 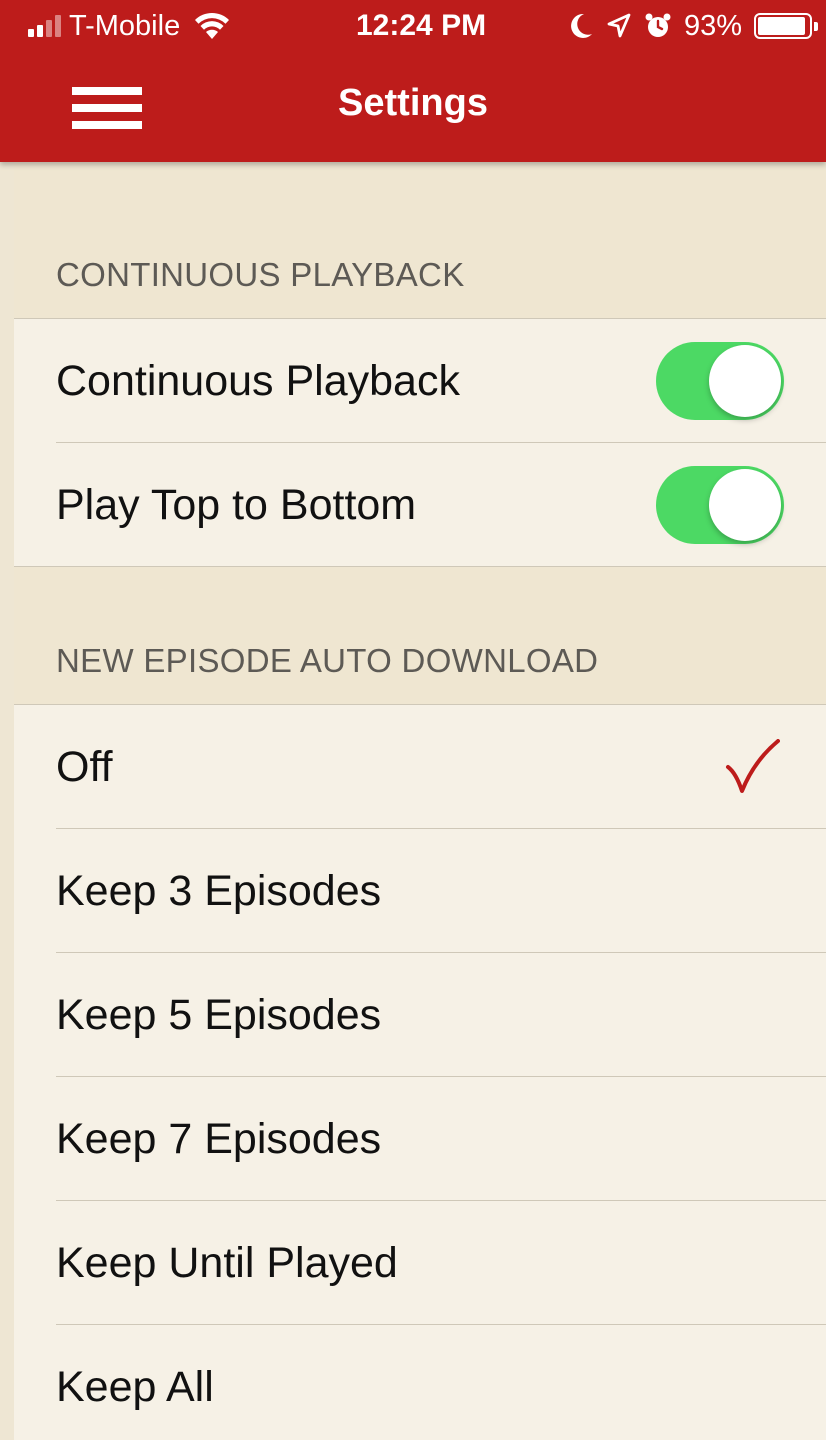 What do you see at coordinates (753, 766) in the screenshot?
I see `checkmark-icon` at bounding box center [753, 766].